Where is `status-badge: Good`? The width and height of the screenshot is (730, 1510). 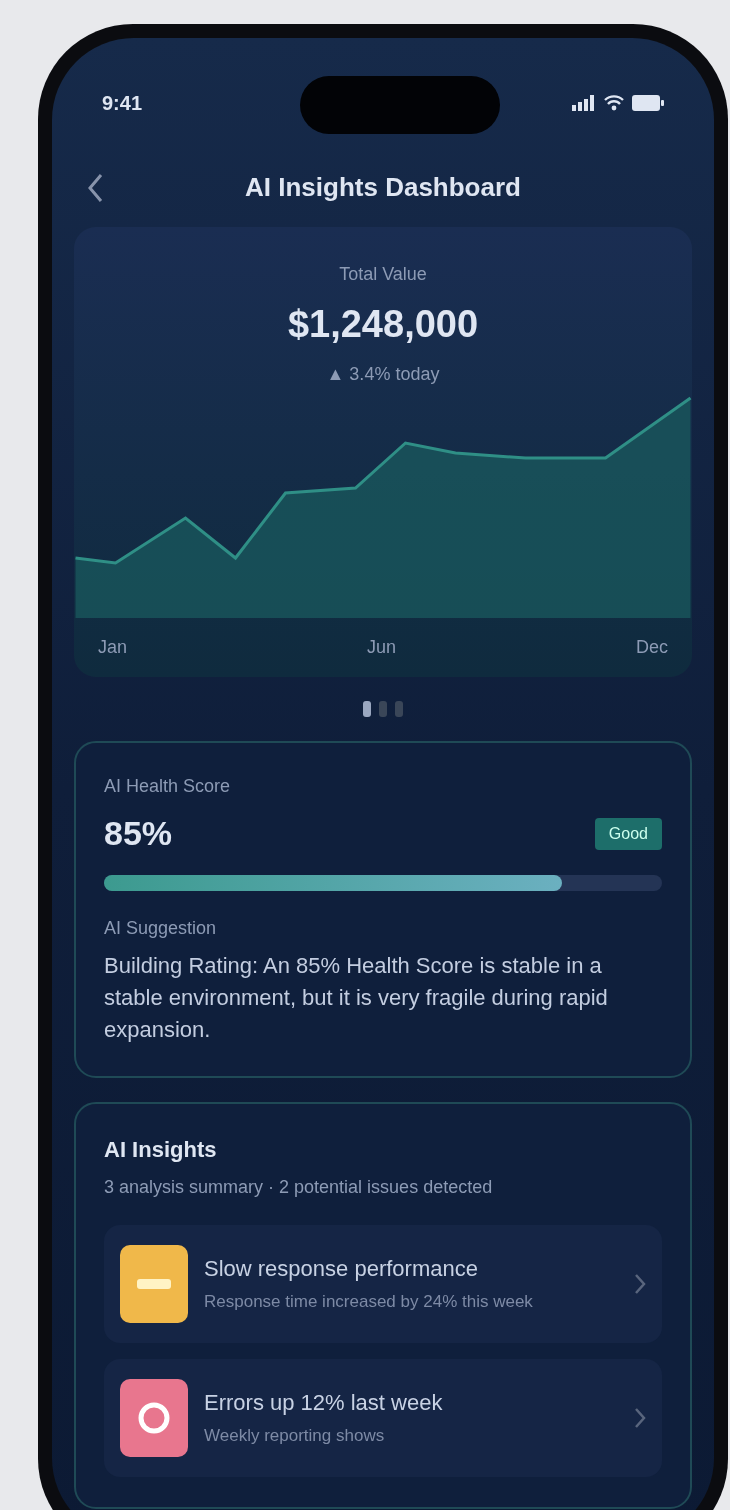 status-badge: Good is located at coordinates (628, 833).